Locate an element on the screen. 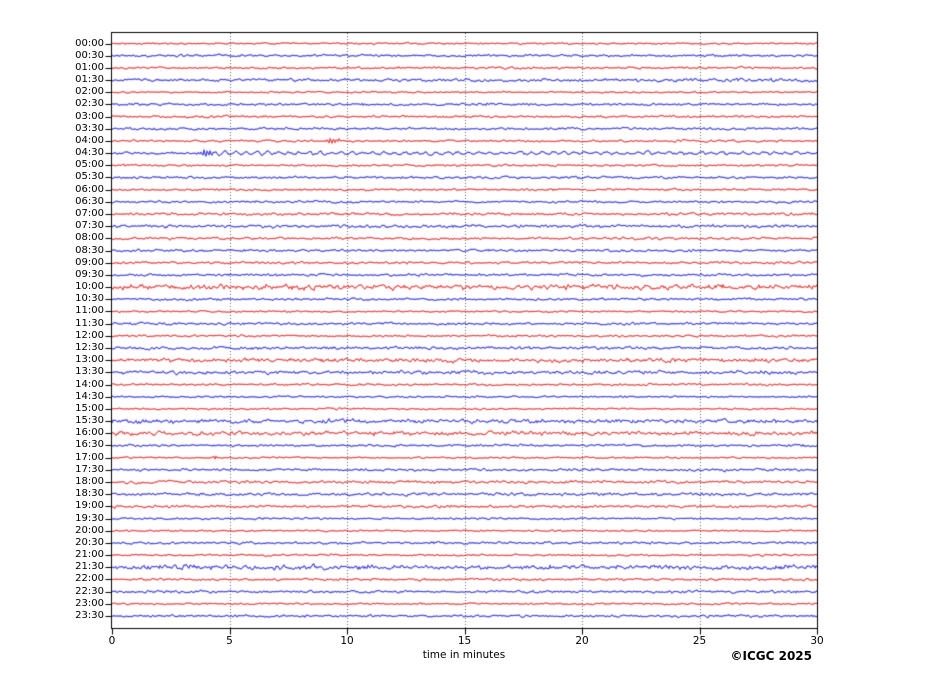  time-row-label: 23:30 is located at coordinates (89, 615).